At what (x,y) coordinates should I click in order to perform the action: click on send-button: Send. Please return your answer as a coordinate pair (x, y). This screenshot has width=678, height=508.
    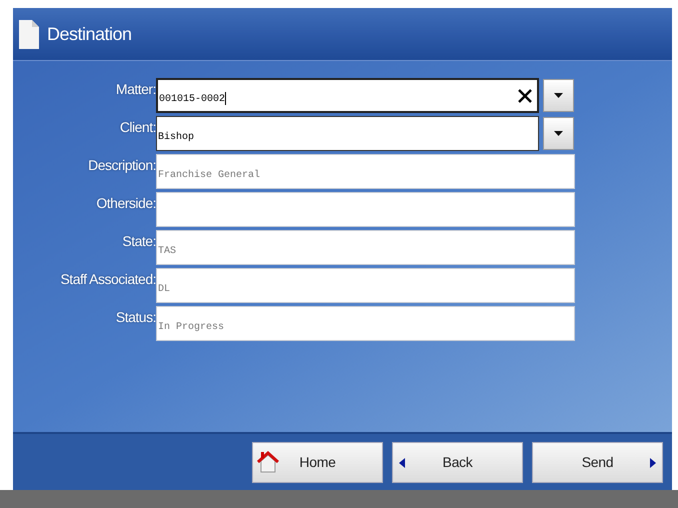
    Looking at the image, I should click on (597, 462).